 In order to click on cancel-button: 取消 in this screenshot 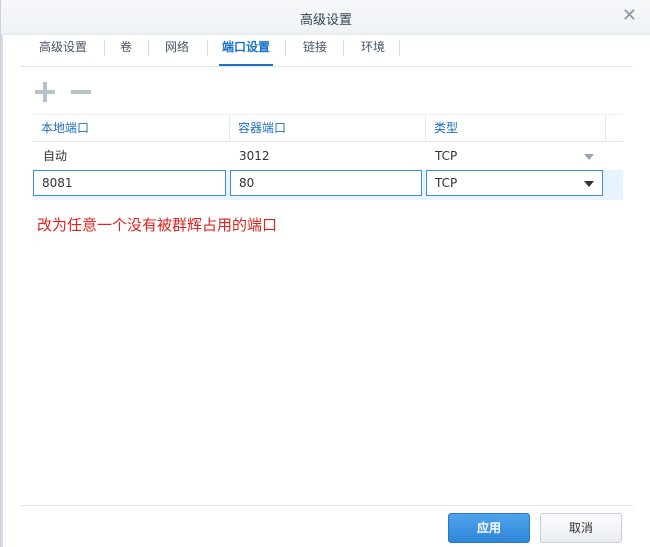, I will do `click(581, 528)`.